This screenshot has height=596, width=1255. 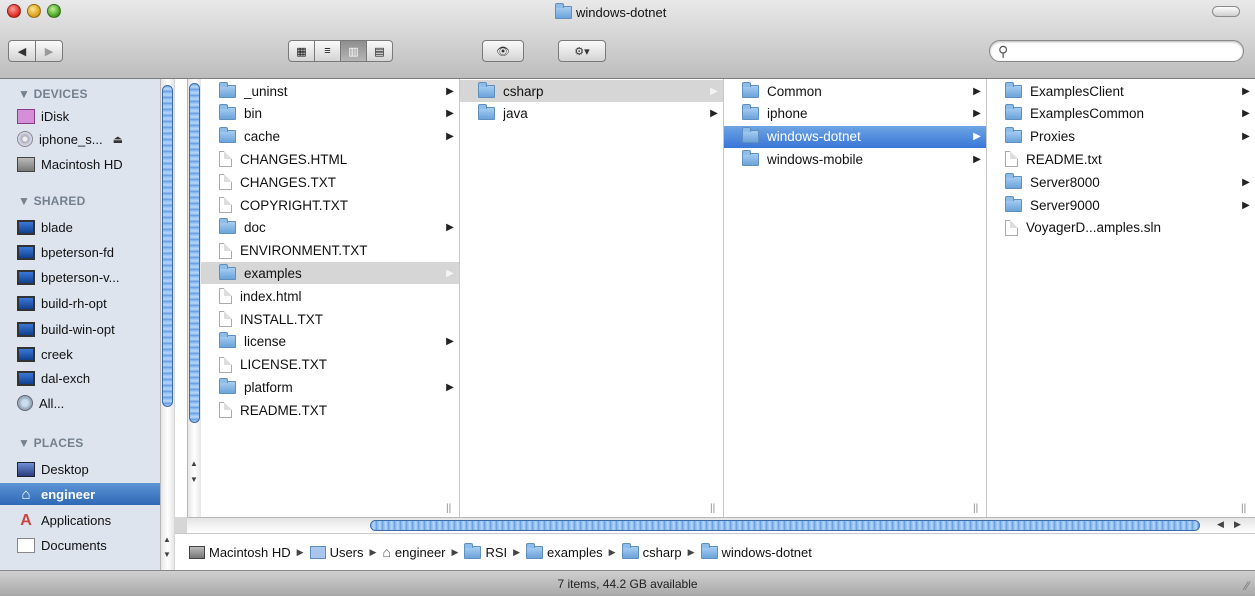 I want to click on home-icon: ⌂, so click(x=386, y=552).